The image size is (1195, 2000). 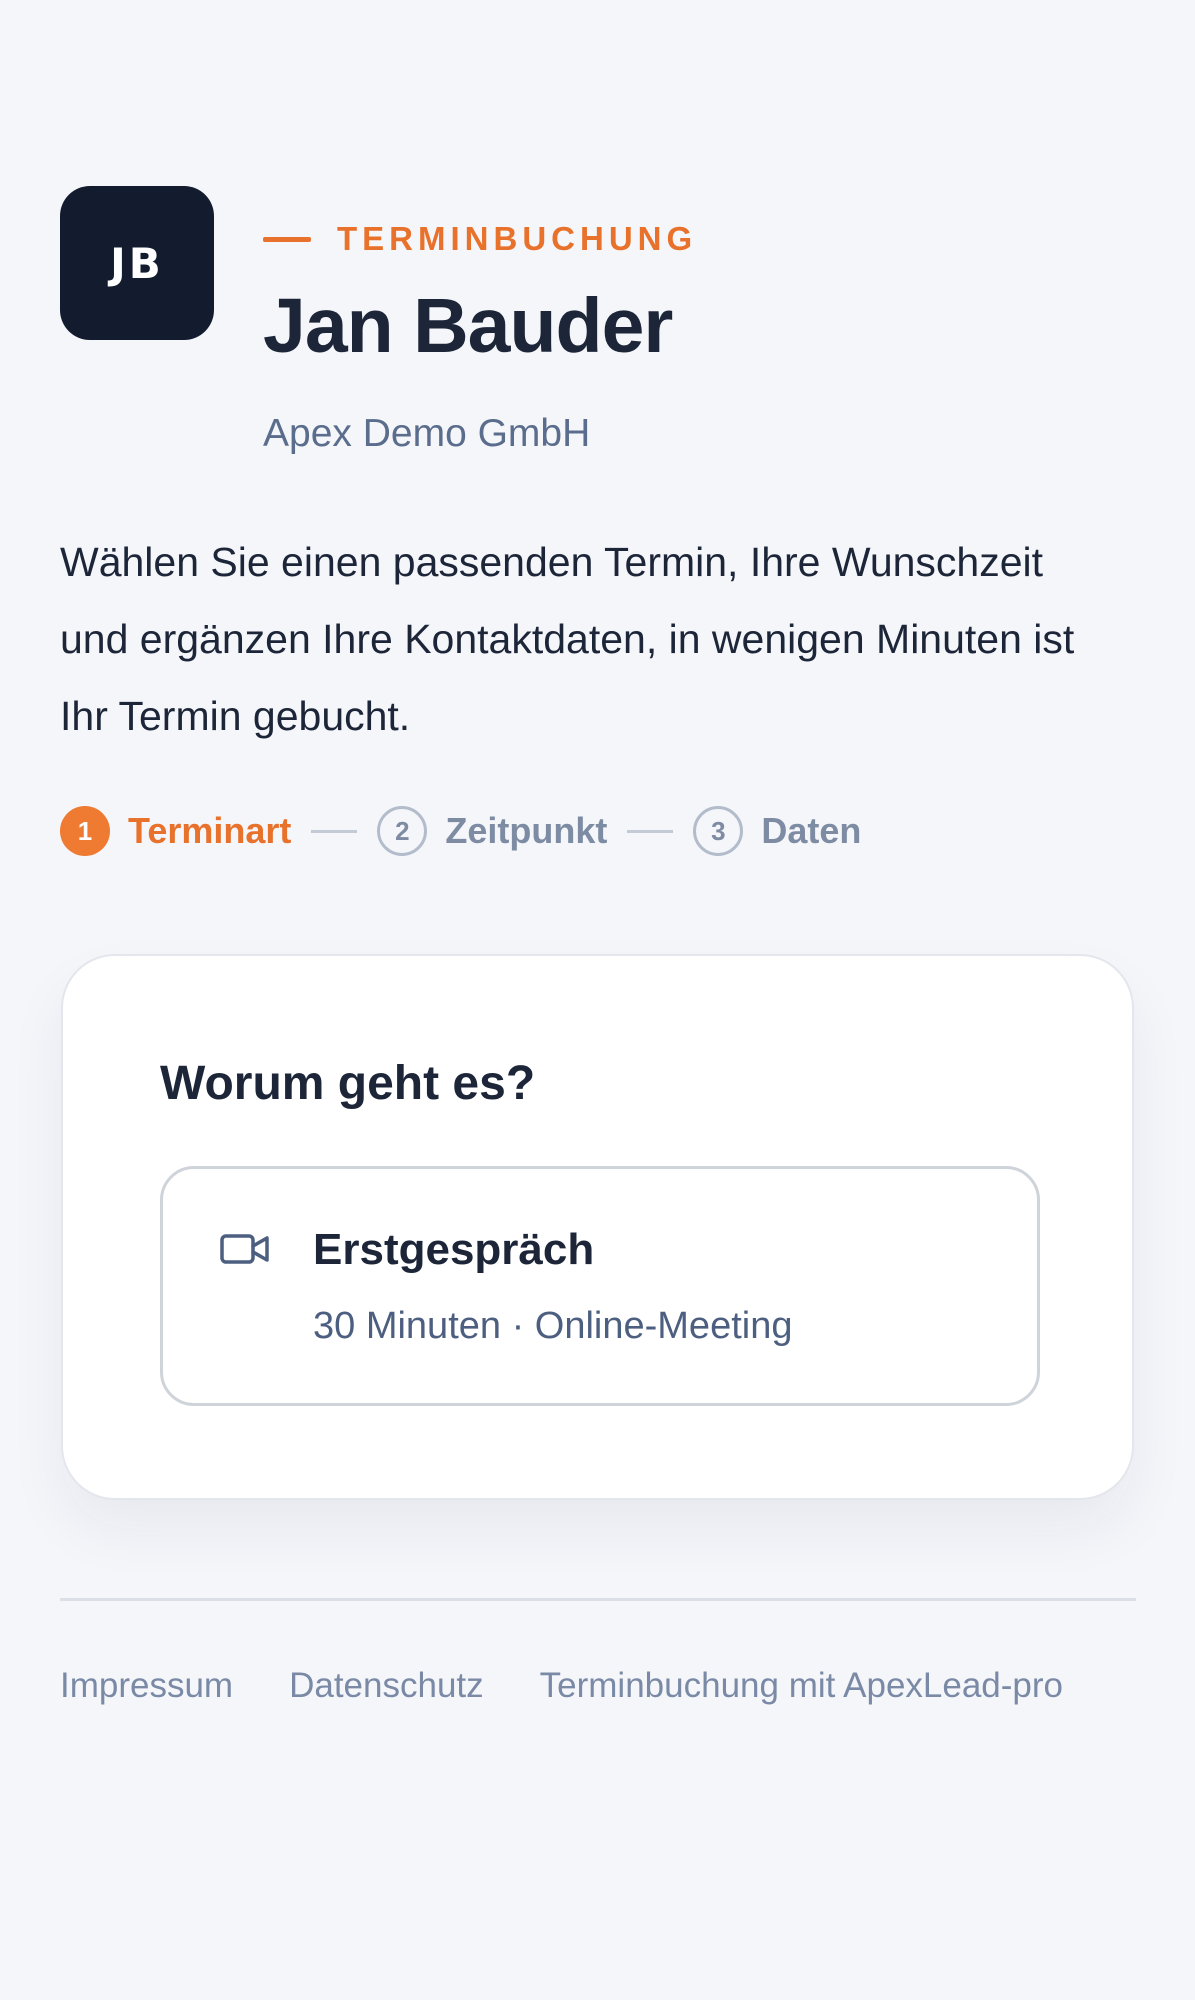 I want to click on profile-company: Apex Demo GmbH, so click(x=427, y=433).